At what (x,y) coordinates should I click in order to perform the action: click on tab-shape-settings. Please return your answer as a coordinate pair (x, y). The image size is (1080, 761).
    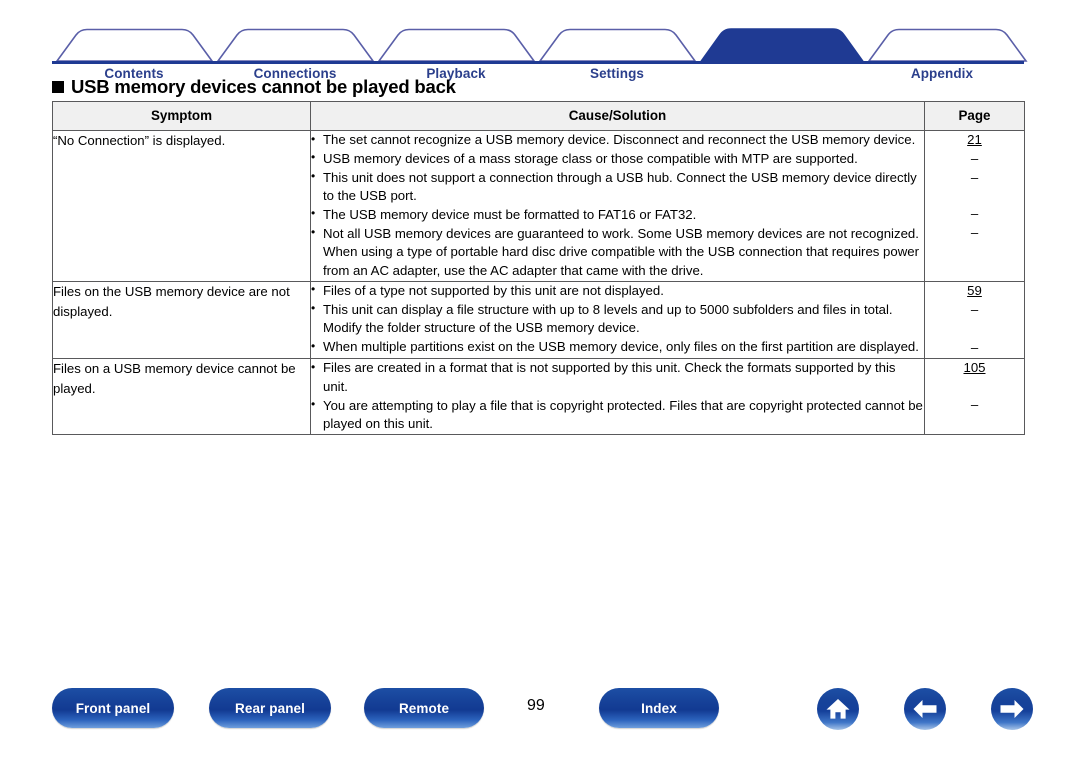
    Looking at the image, I should click on (617, 45).